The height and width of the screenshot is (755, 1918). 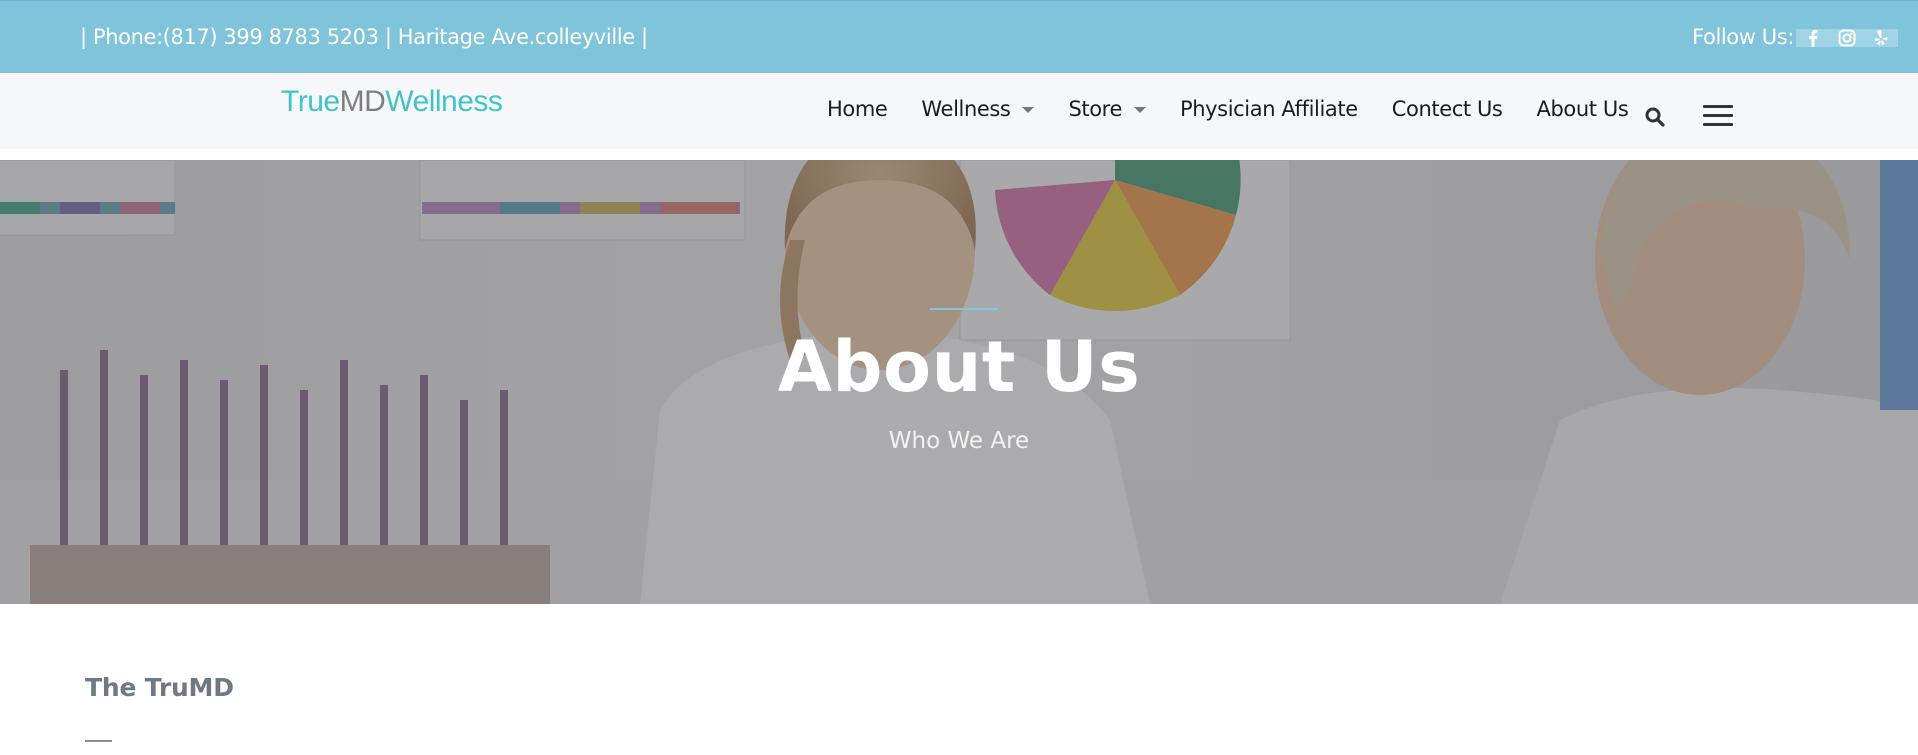 I want to click on nav-item-label: Physician Affiliate, so click(x=1268, y=109).